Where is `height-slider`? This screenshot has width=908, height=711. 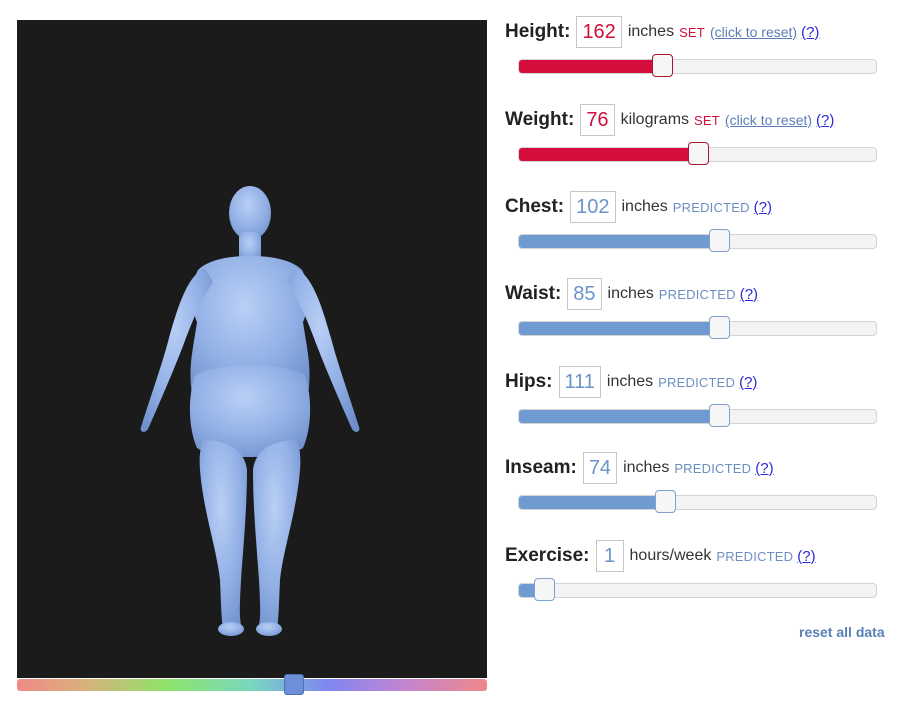 height-slider is located at coordinates (697, 65).